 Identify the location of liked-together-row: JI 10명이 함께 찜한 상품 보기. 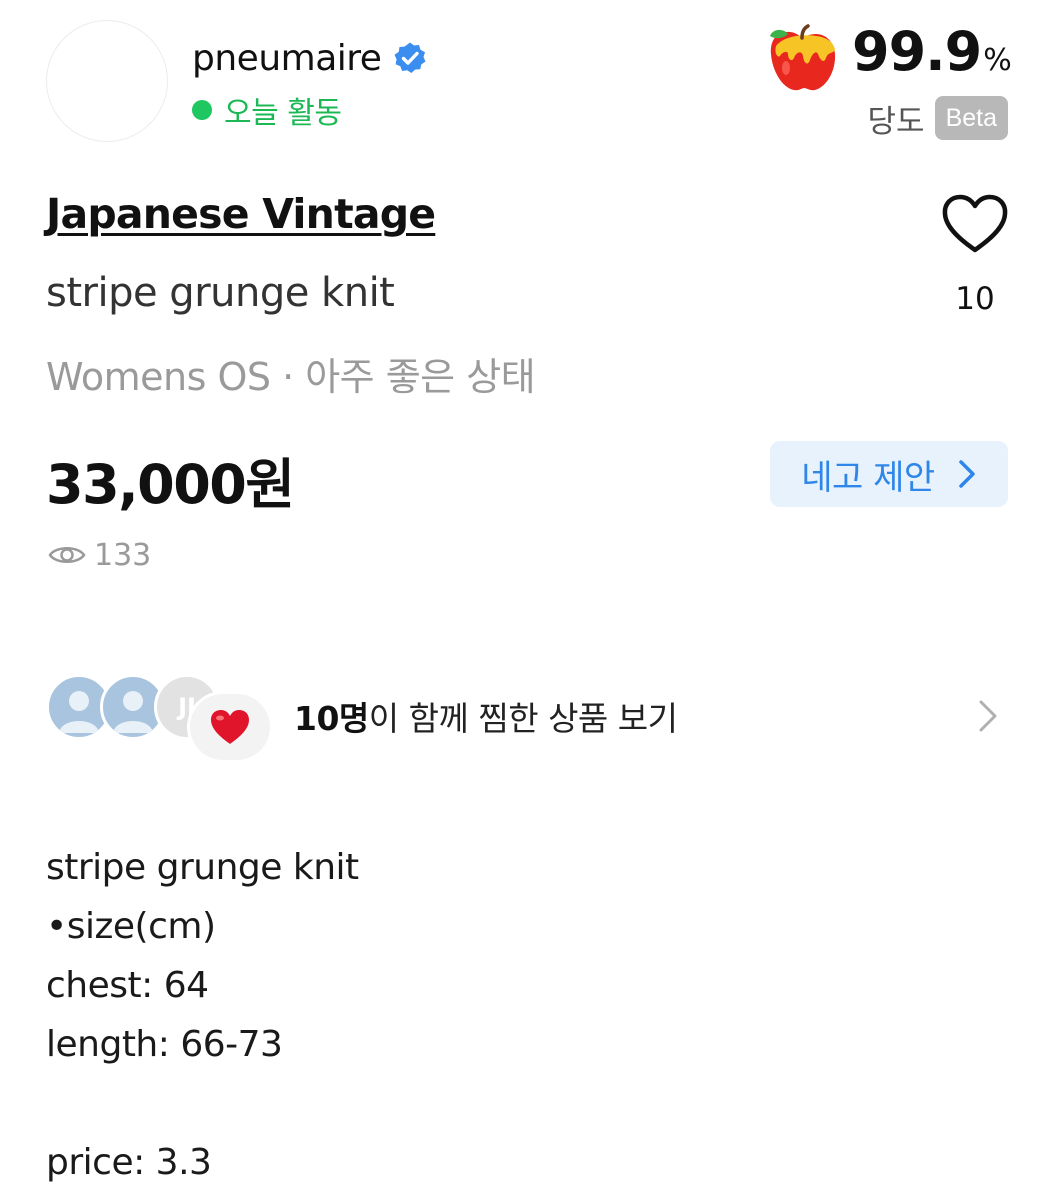
(527, 715).